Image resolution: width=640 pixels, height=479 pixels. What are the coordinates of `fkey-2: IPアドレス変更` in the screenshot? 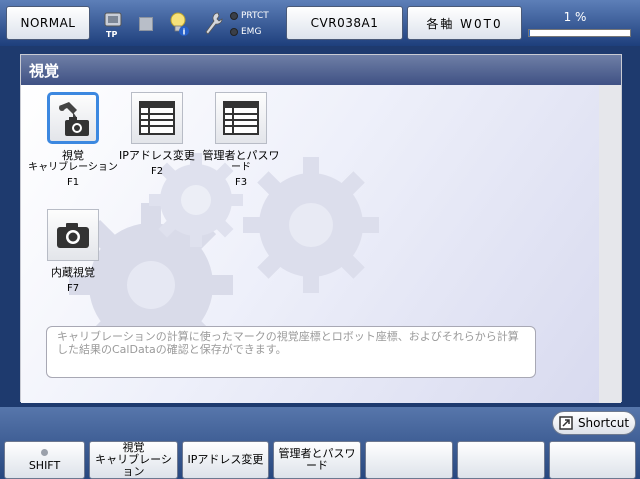 It's located at (225, 460).